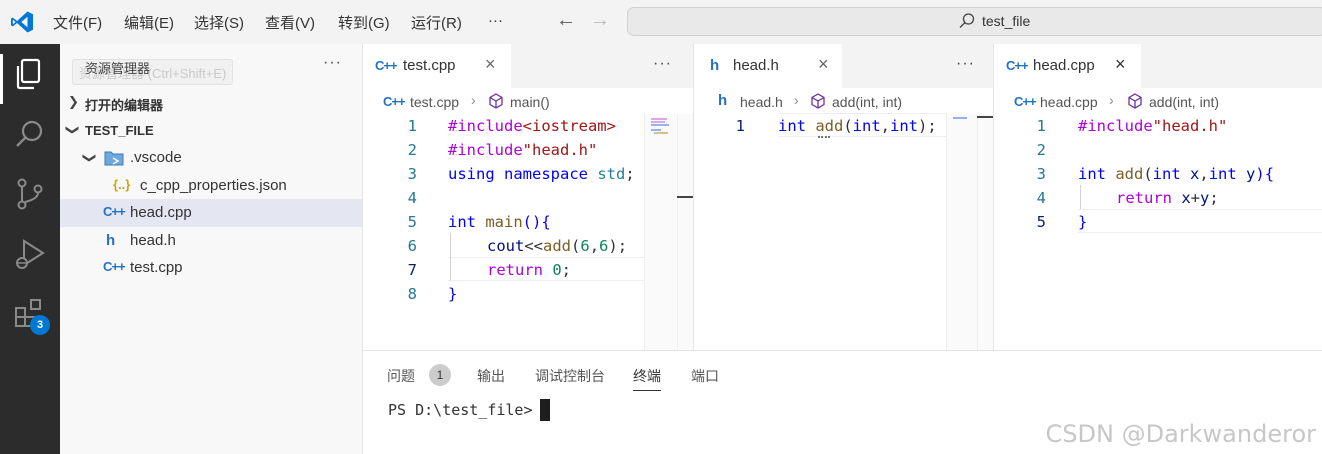 This screenshot has height=454, width=1322. I want to click on line-number: 7, so click(412, 270).